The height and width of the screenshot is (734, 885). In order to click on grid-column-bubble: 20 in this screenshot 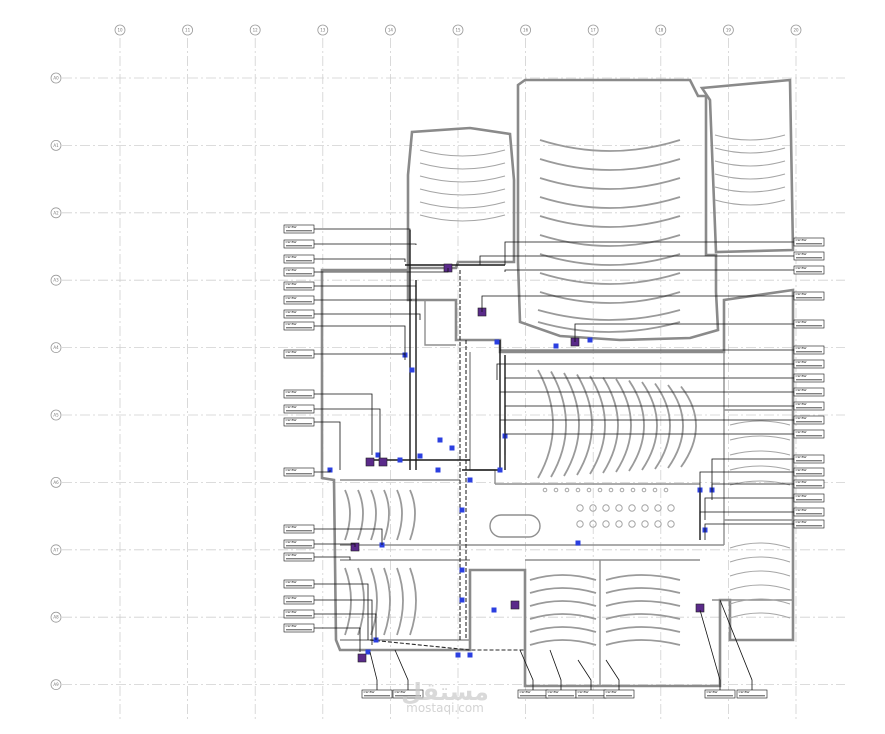, I will do `click(796, 30)`.